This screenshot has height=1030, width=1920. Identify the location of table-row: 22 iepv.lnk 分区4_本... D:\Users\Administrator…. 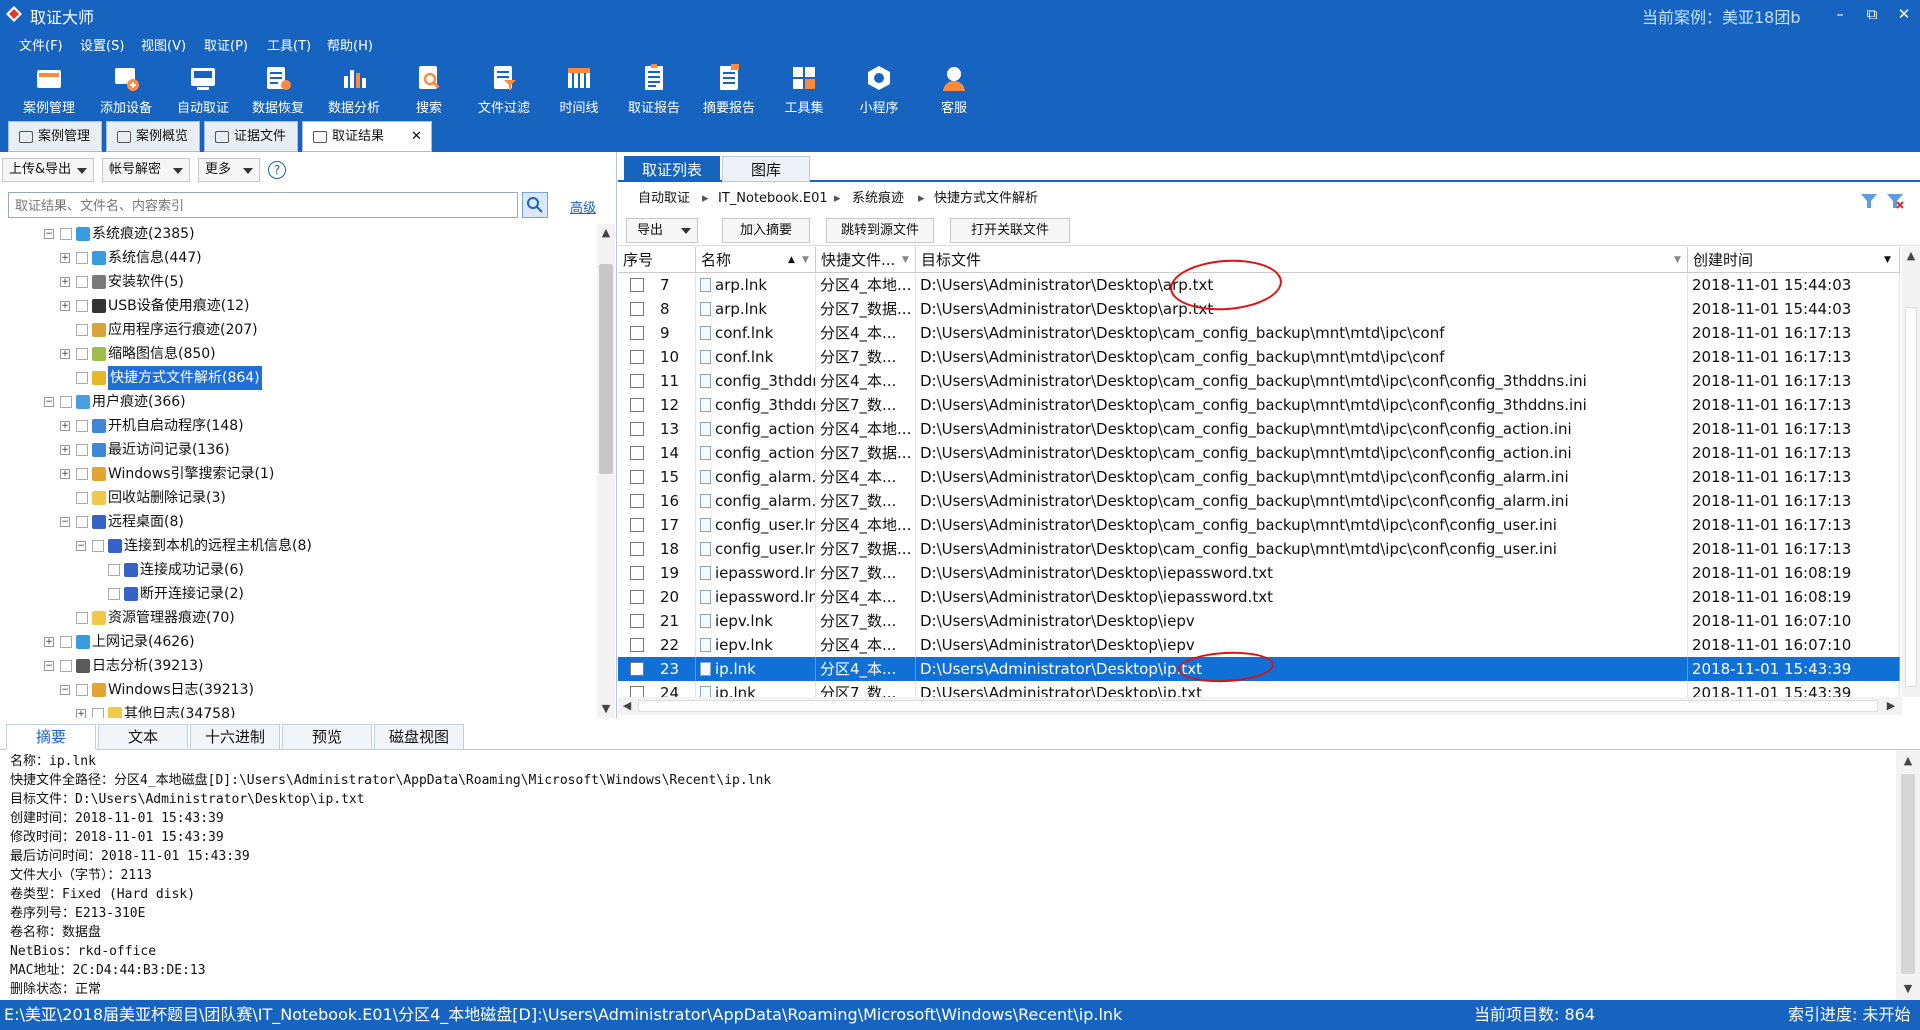
(1259, 645).